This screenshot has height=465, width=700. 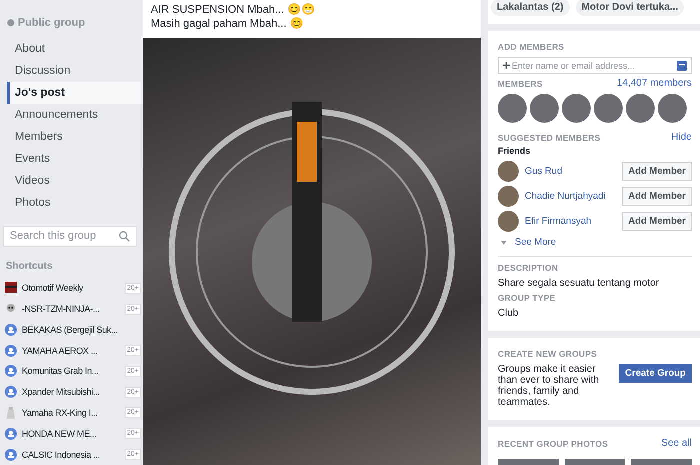 What do you see at coordinates (515, 151) in the screenshot?
I see `subheading: Friends` at bounding box center [515, 151].